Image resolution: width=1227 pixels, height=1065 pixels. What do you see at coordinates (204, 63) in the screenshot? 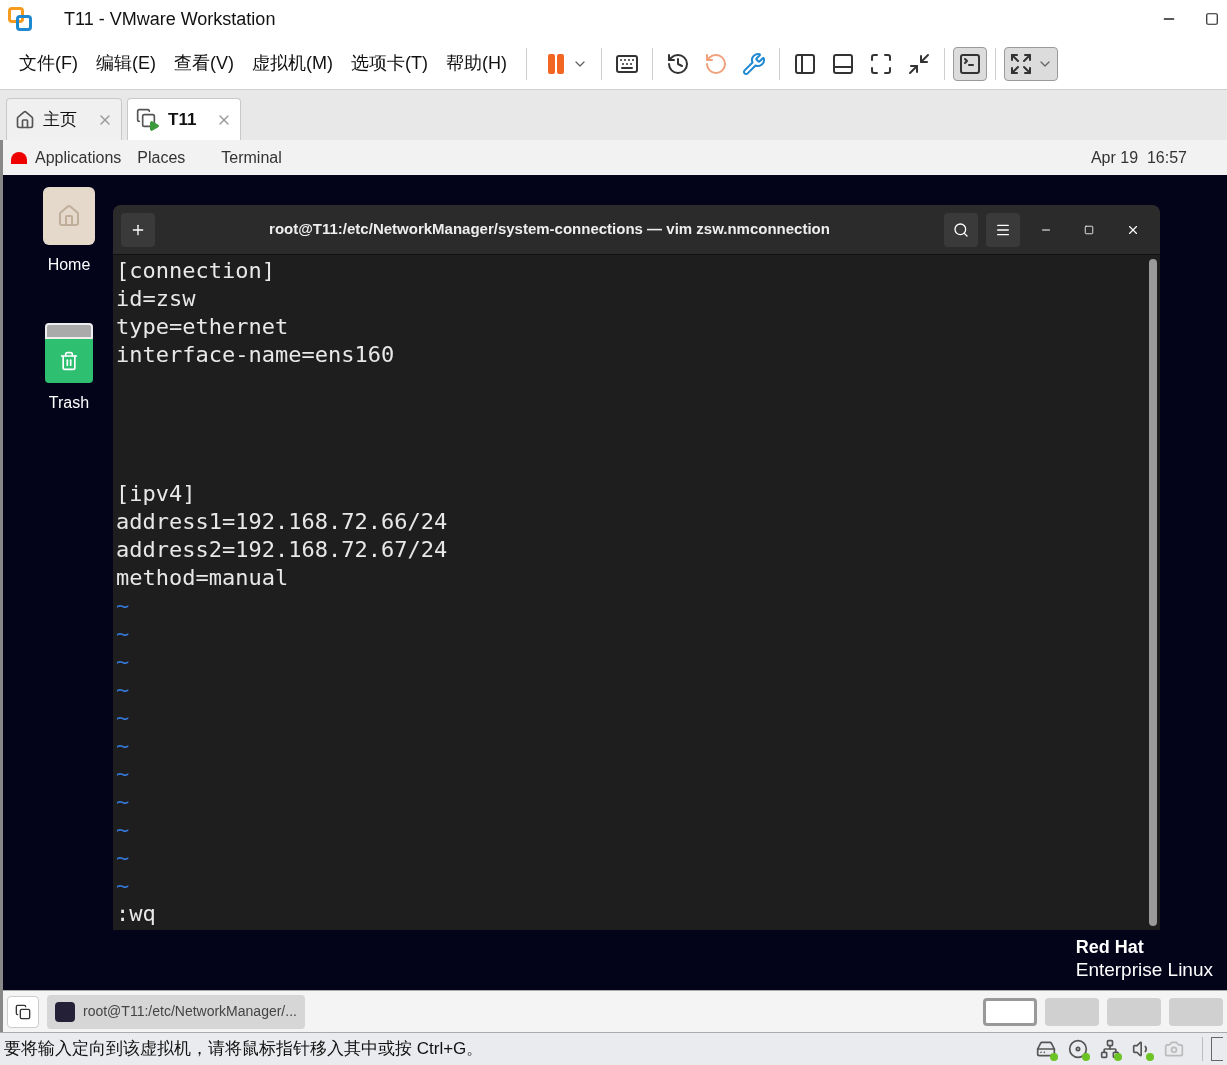
I see `menu-item: 查看(V)` at bounding box center [204, 63].